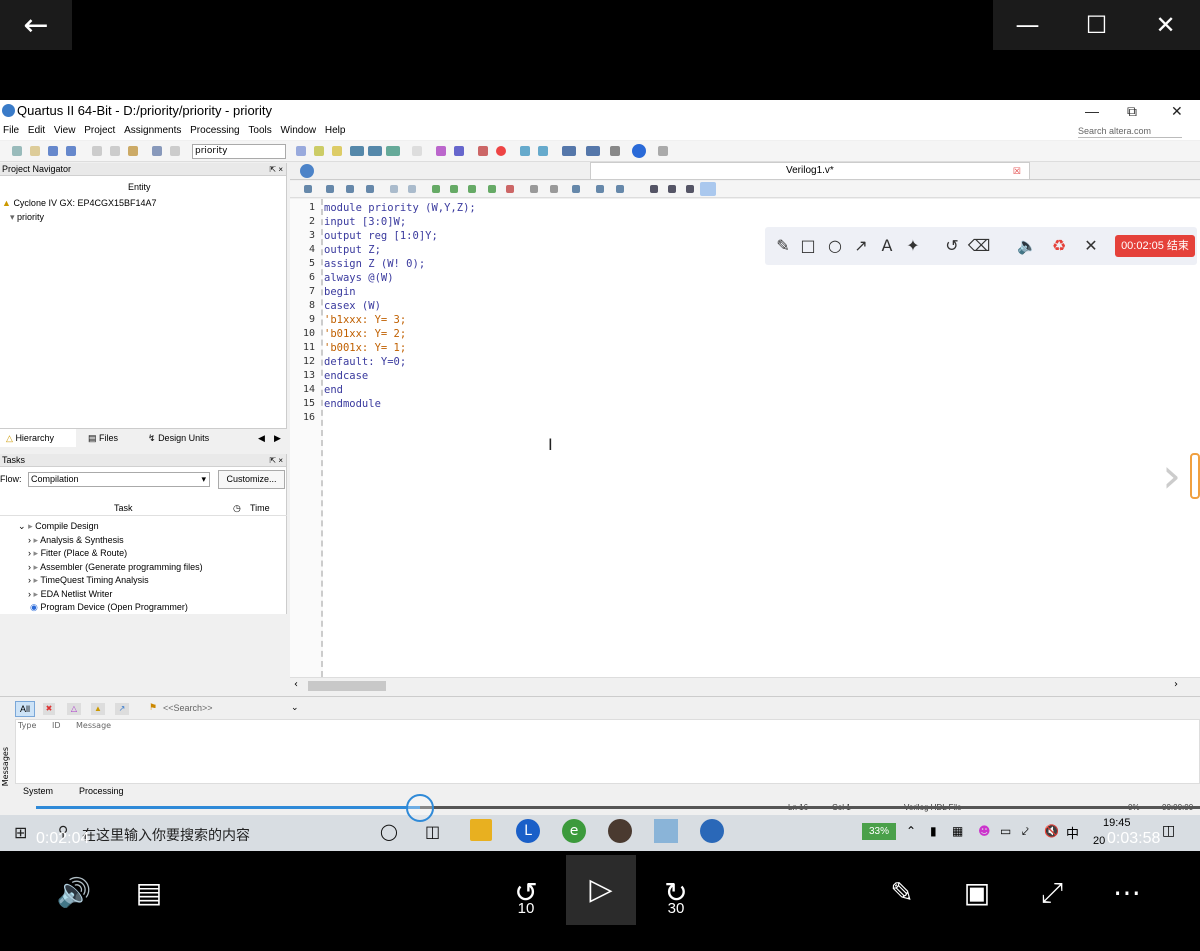  I want to click on filter-all-button: All, so click(25, 709).